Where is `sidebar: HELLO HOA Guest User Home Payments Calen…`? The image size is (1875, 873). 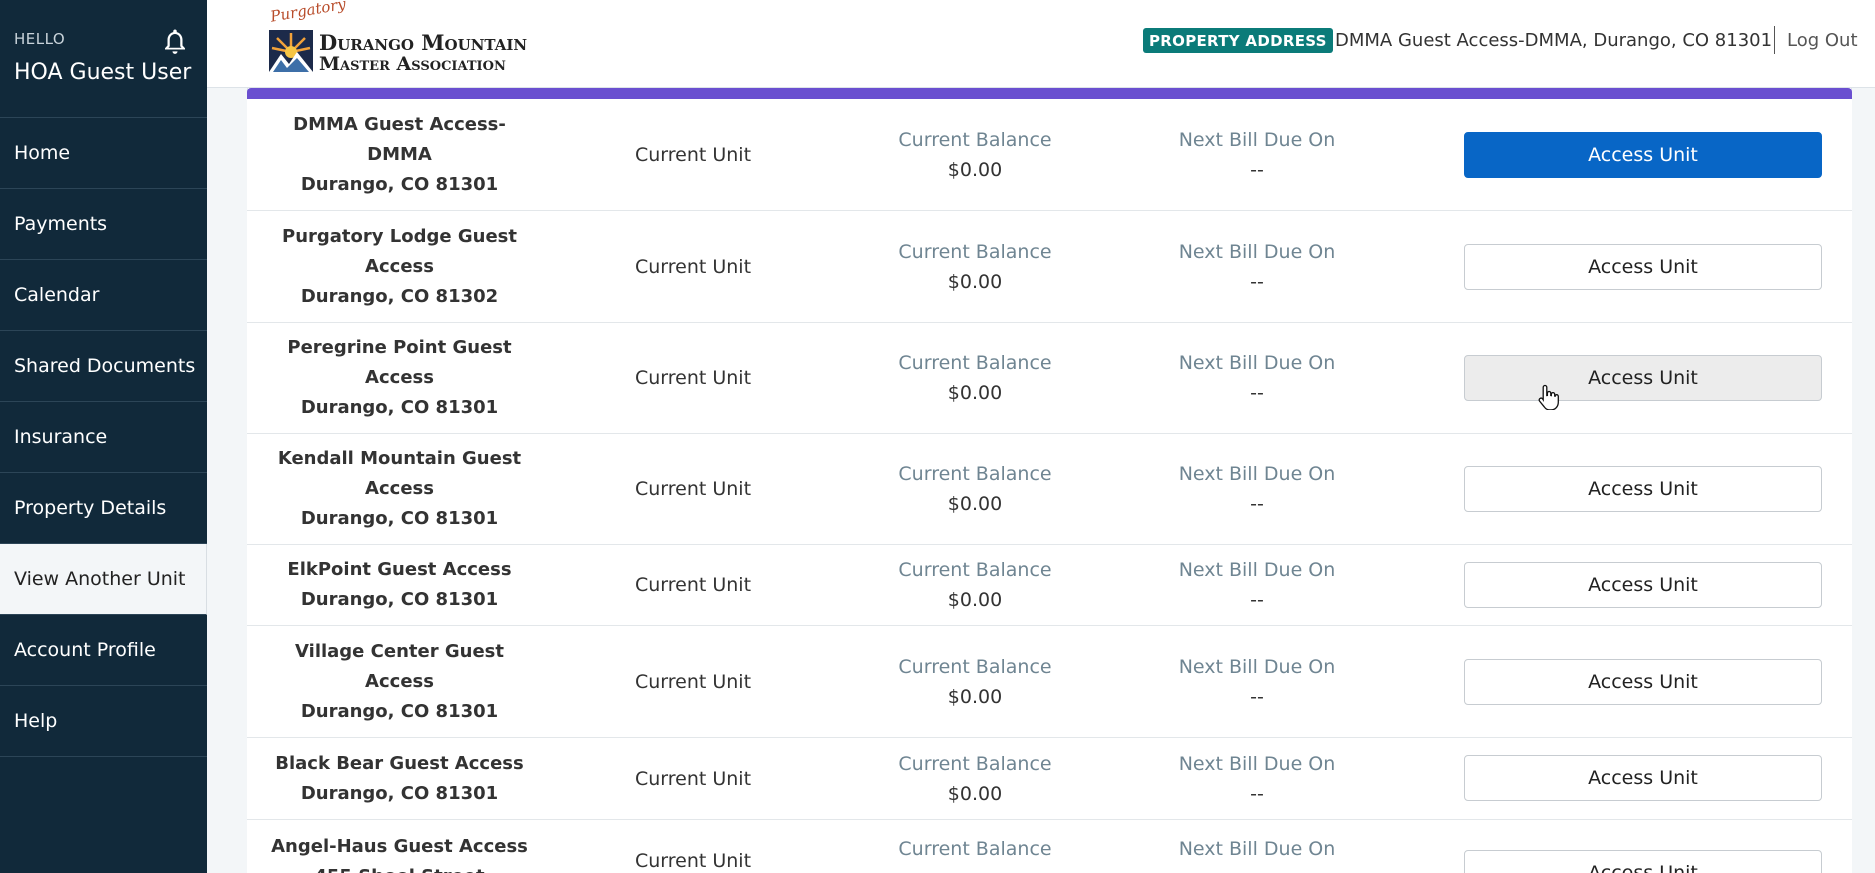 sidebar: HELLO HOA Guest User Home Payments Calen… is located at coordinates (103, 436).